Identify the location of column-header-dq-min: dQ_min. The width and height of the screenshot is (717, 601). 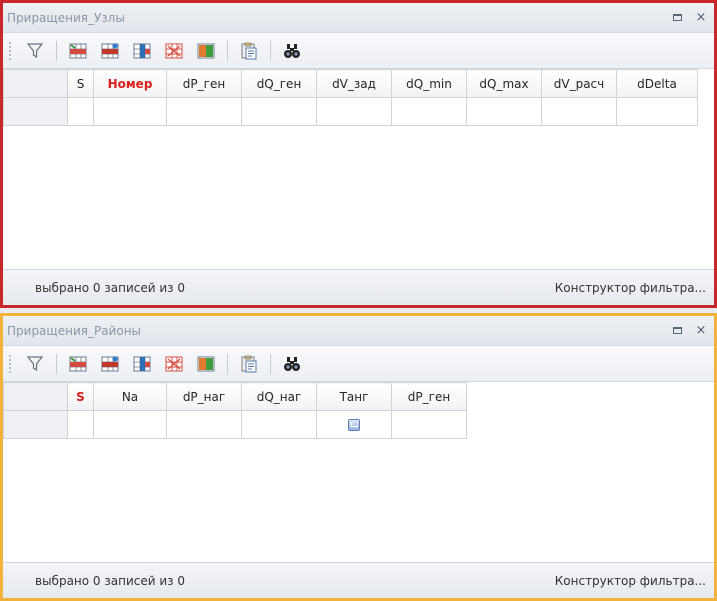
(429, 83).